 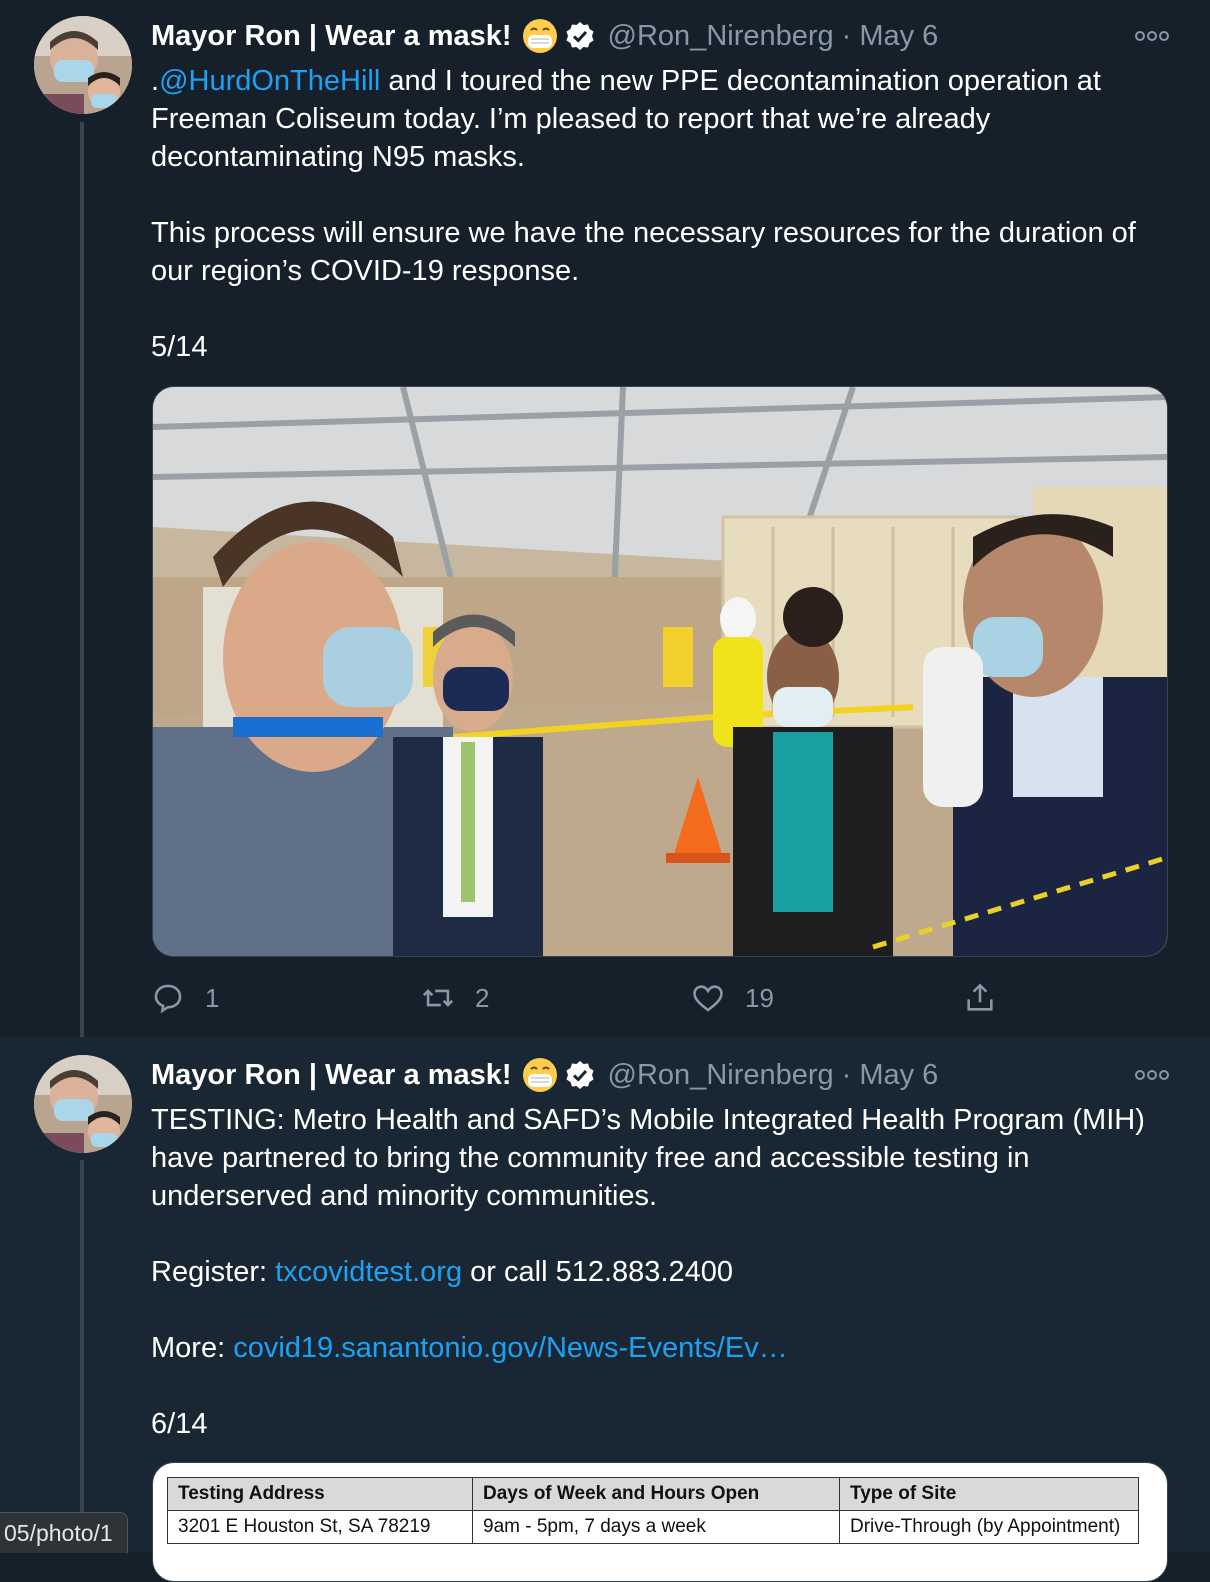 I want to click on tweet-actions: 1 2 19, so click(x=581, y=998).